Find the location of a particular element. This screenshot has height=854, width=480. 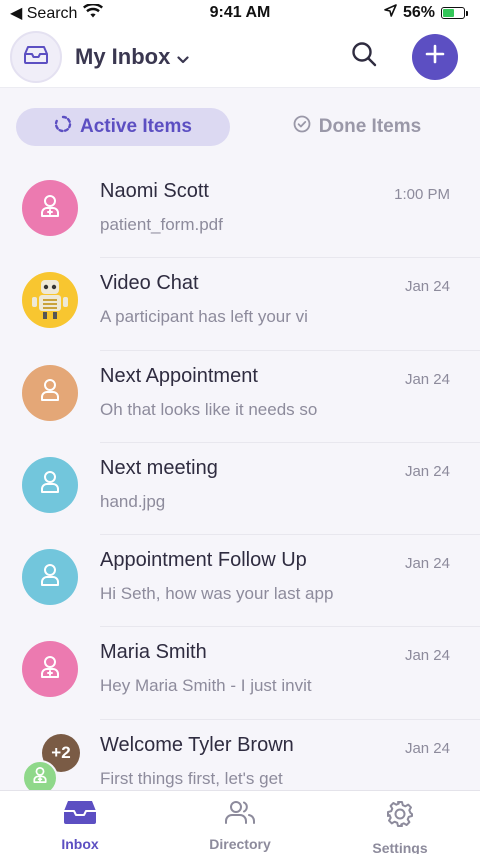

list-item: Naomi Scott patient_form.pdf 1:00 PM is located at coordinates (240, 212).